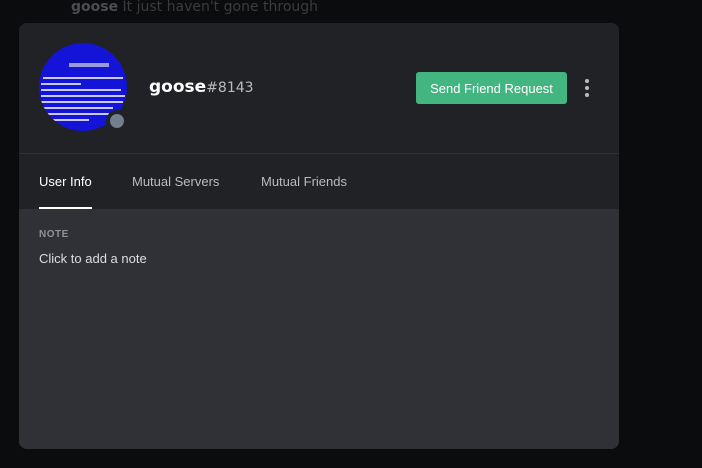  I want to click on offline-status-icon, so click(117, 121).